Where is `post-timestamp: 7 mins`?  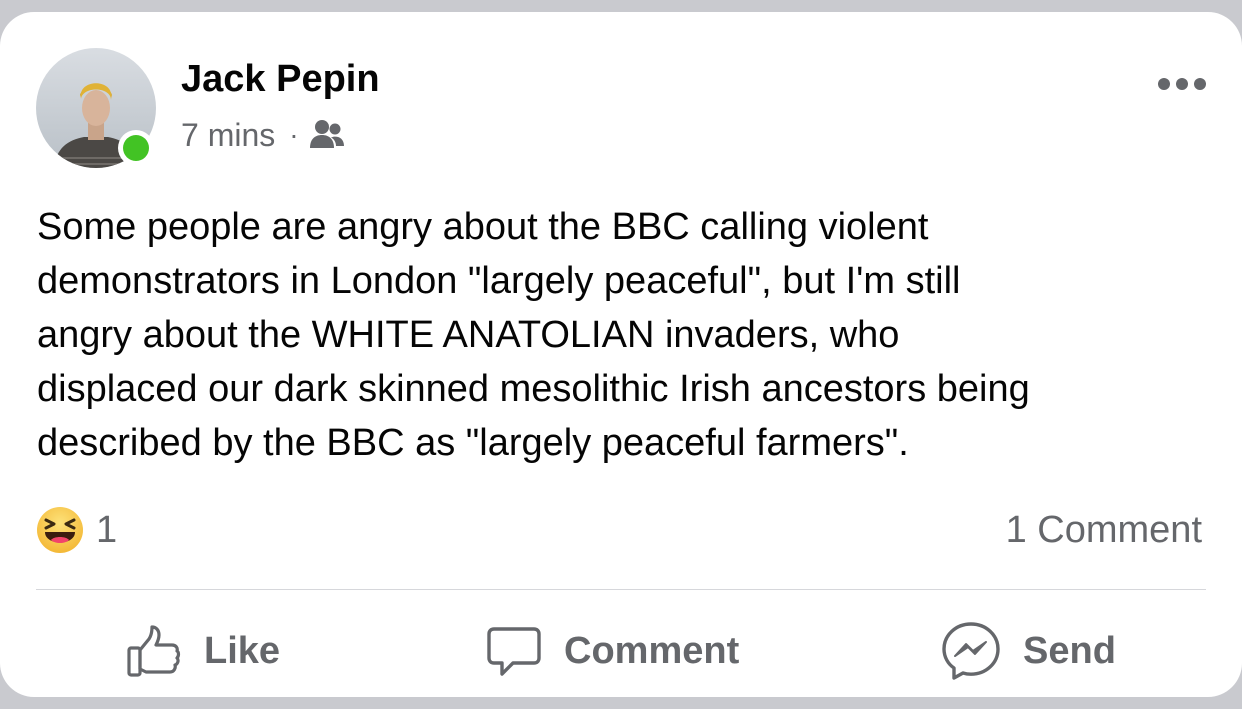
post-timestamp: 7 mins is located at coordinates (228, 135).